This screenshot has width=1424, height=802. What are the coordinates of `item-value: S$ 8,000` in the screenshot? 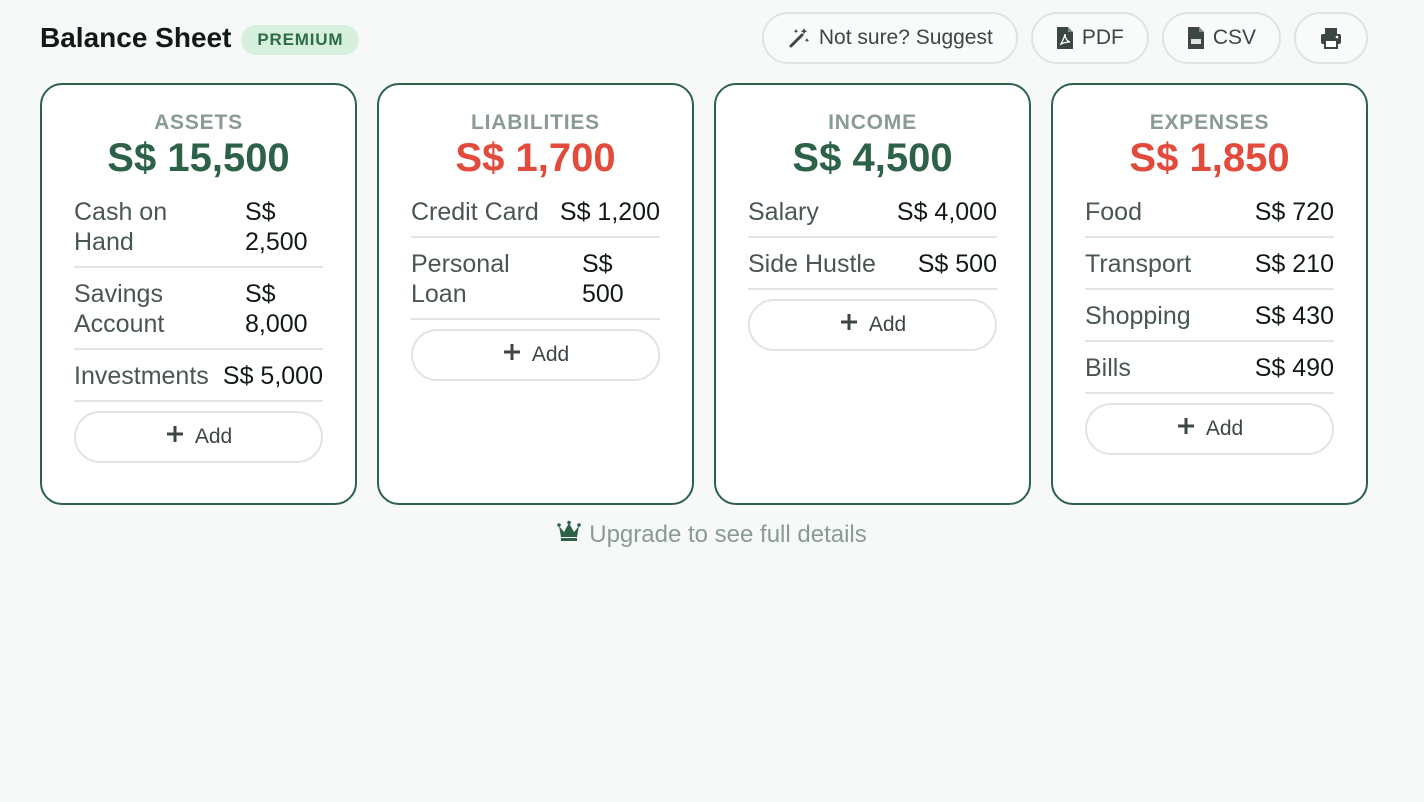 It's located at (276, 309).